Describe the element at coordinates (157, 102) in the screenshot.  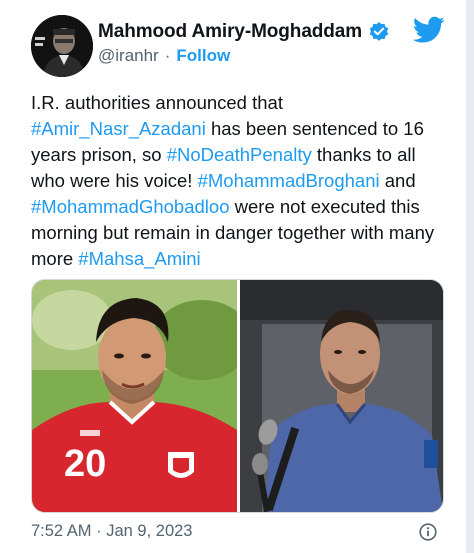
I see `tweet-text-fragment: I.R. authorities announced that` at that location.